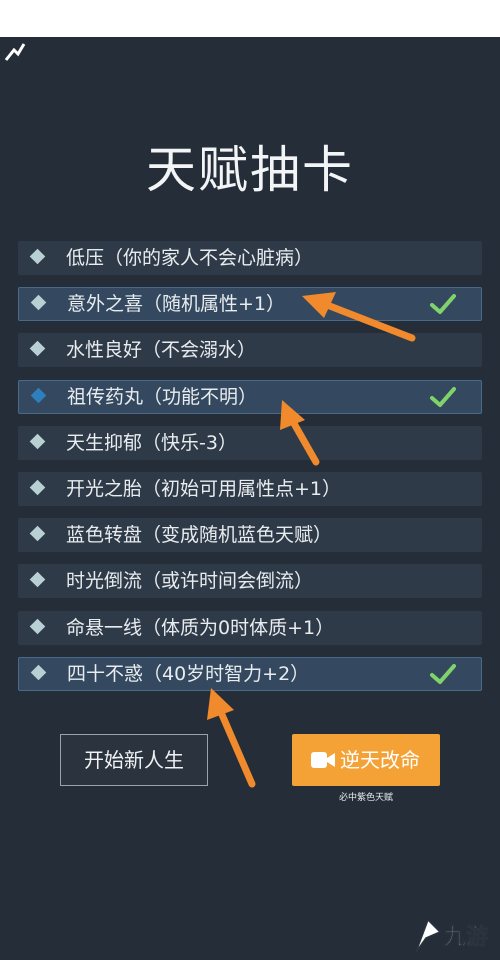 This screenshot has width=500, height=960. I want to click on talent-label: 开光之胎（初始可用属性点+1）, so click(204, 488).